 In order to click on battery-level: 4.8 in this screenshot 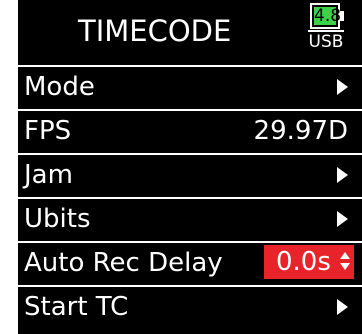, I will do `click(328, 16)`.